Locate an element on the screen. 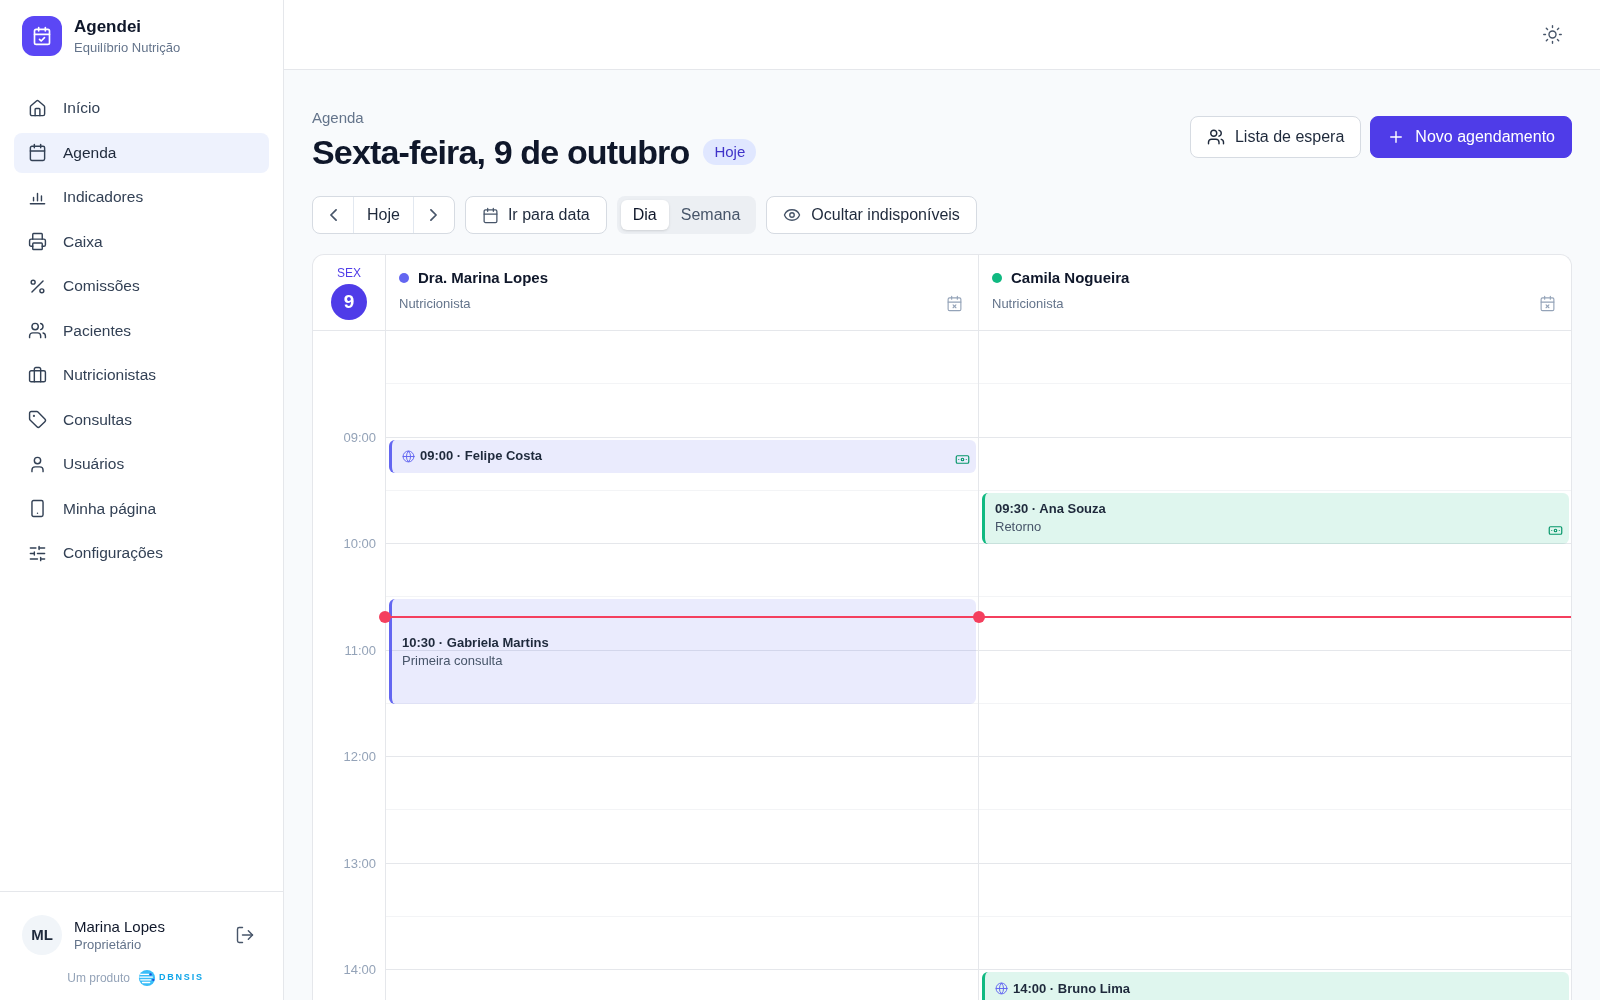 This screenshot has width=1600, height=1000. nav-item: Indicadores is located at coordinates (141, 197).